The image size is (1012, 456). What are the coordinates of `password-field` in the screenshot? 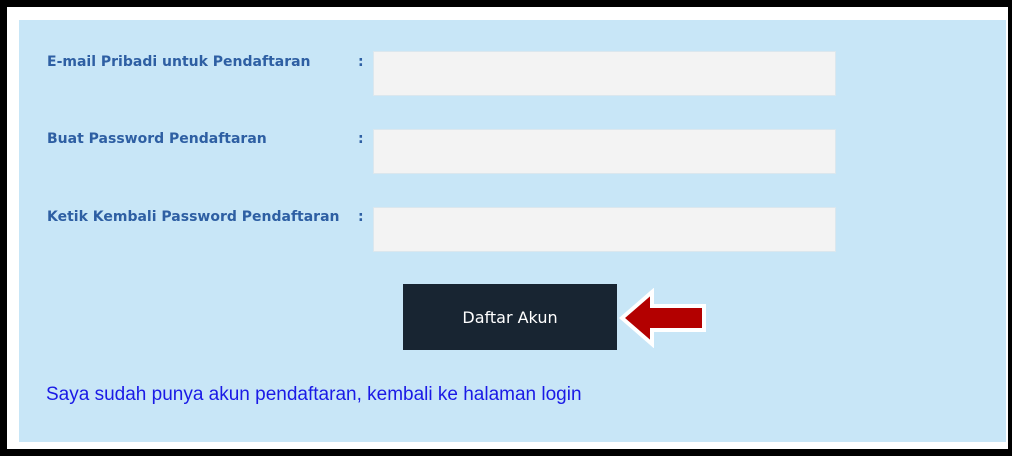 It's located at (604, 151).